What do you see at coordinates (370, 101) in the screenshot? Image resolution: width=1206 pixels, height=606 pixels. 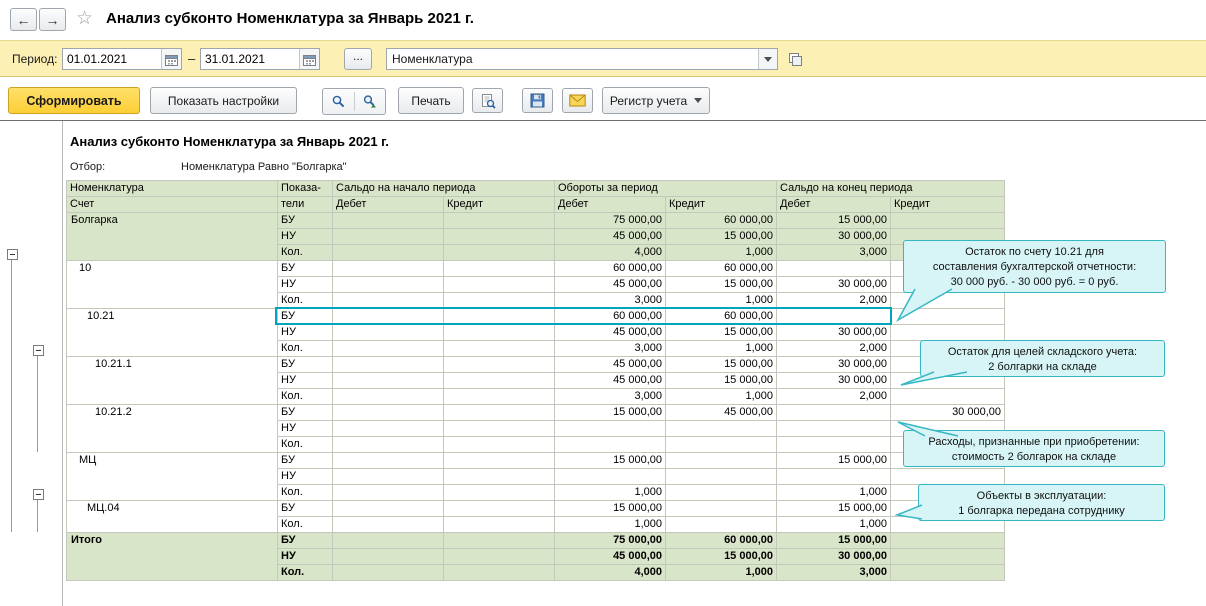 I see `search-next-button` at bounding box center [370, 101].